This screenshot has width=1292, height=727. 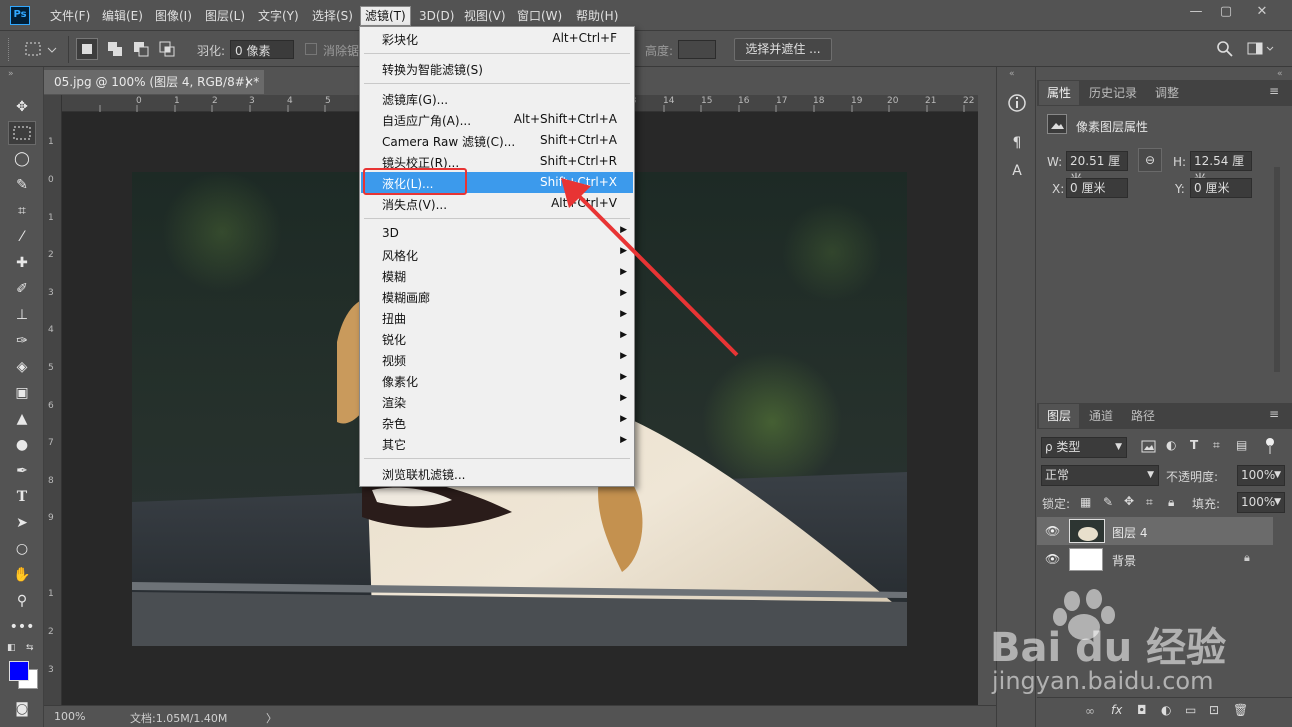 What do you see at coordinates (22, 549) in the screenshot?
I see `ellipse-tool-icon: ○` at bounding box center [22, 549].